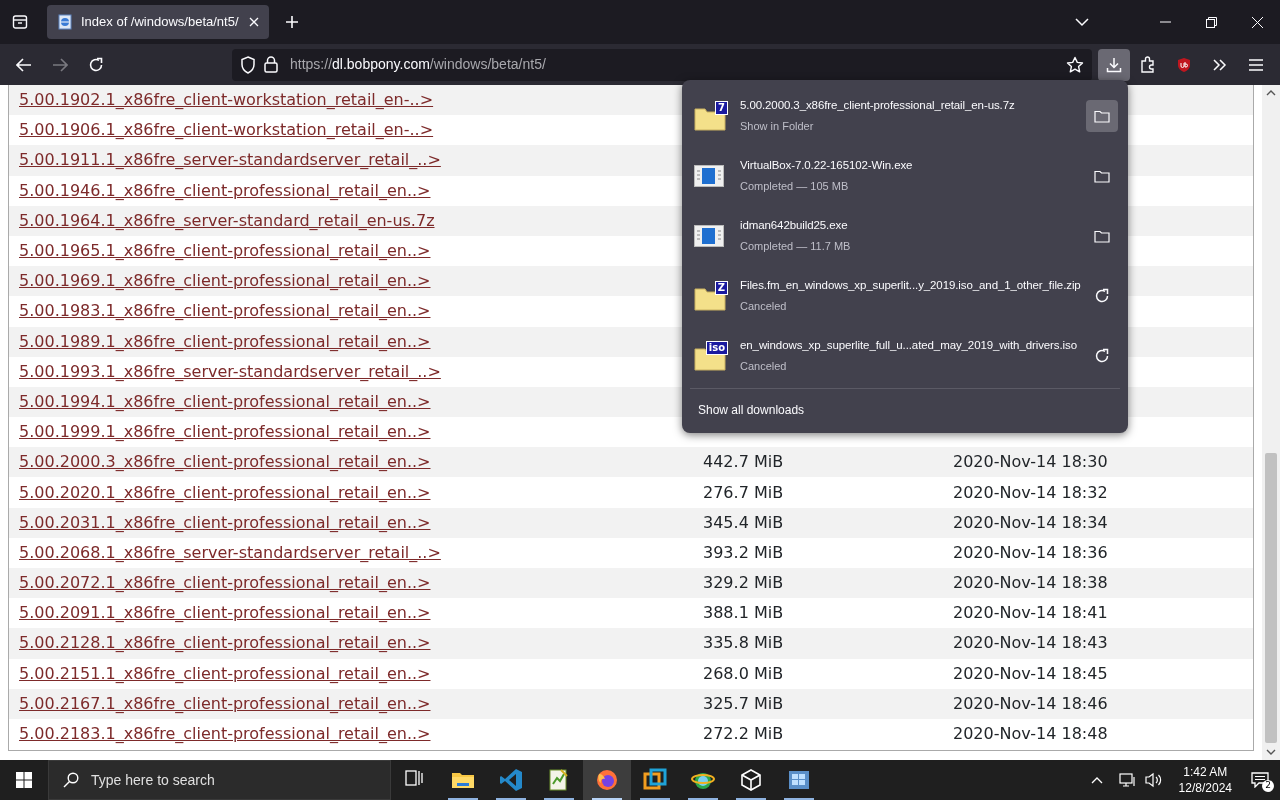  Describe the element at coordinates (743, 522) in the screenshot. I see `file-size: 345.4 MiB` at that location.